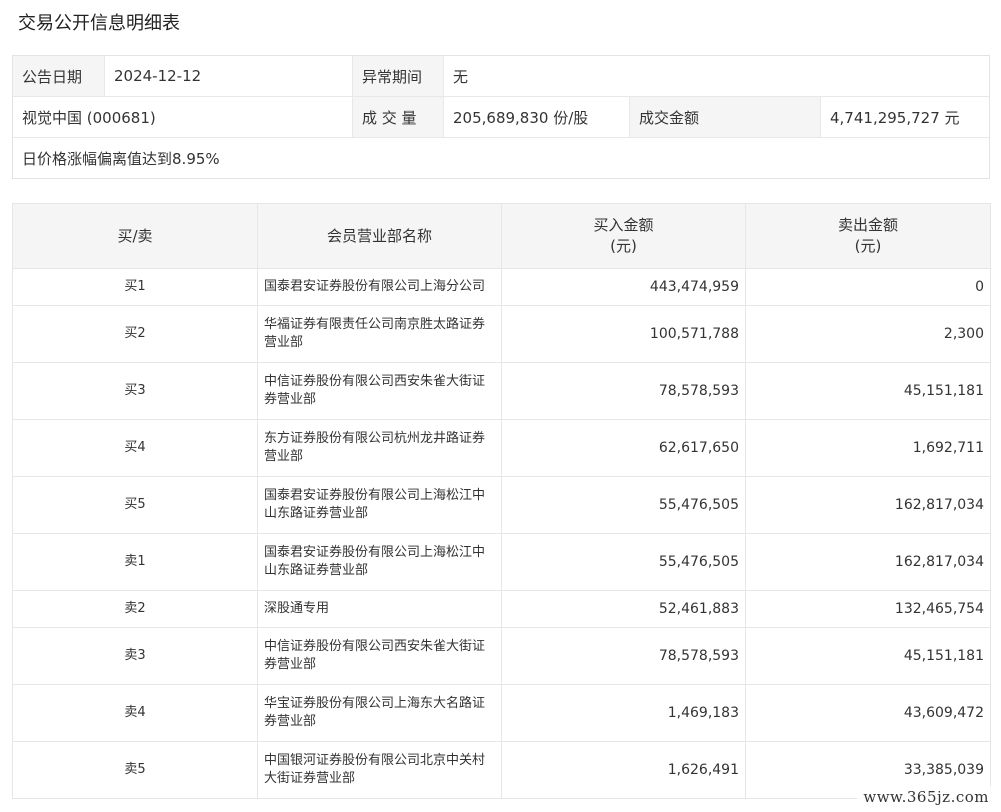 The height and width of the screenshot is (812, 1001). I want to click on announce-date-value: 2024-12-12, so click(228, 76).